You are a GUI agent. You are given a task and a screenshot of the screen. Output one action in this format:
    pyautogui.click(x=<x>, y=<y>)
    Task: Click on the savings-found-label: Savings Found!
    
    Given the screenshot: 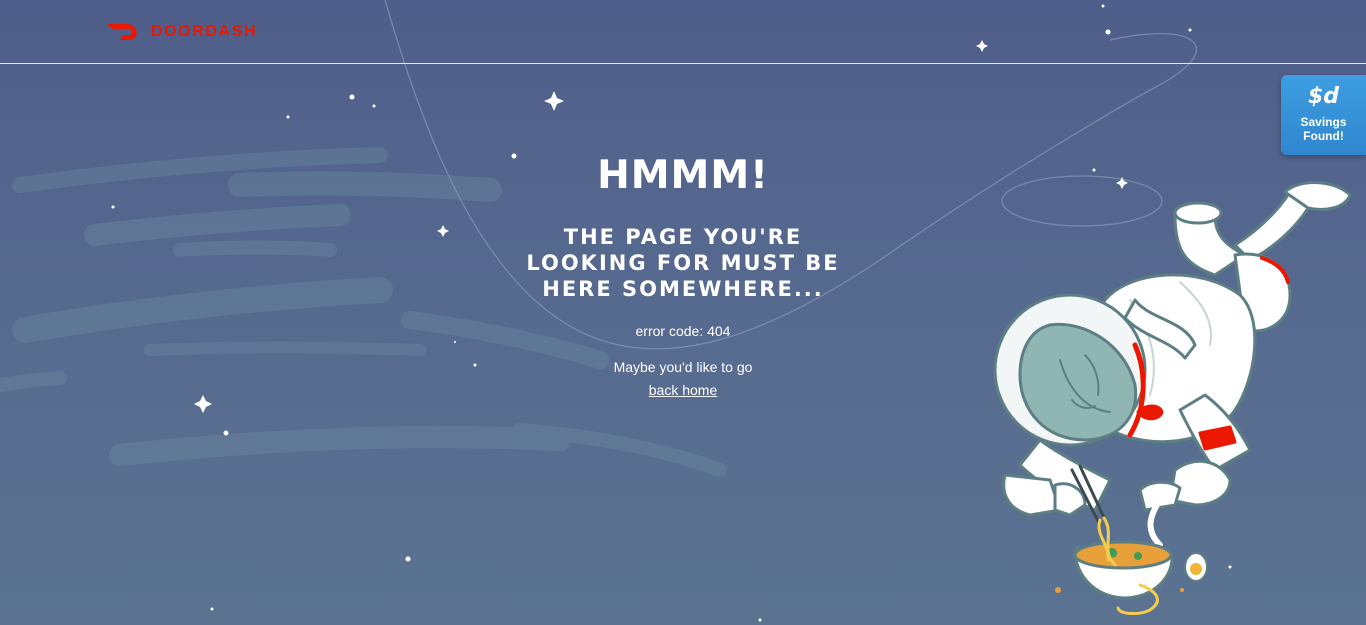 What is the action you would take?
    pyautogui.click(x=1323, y=129)
    